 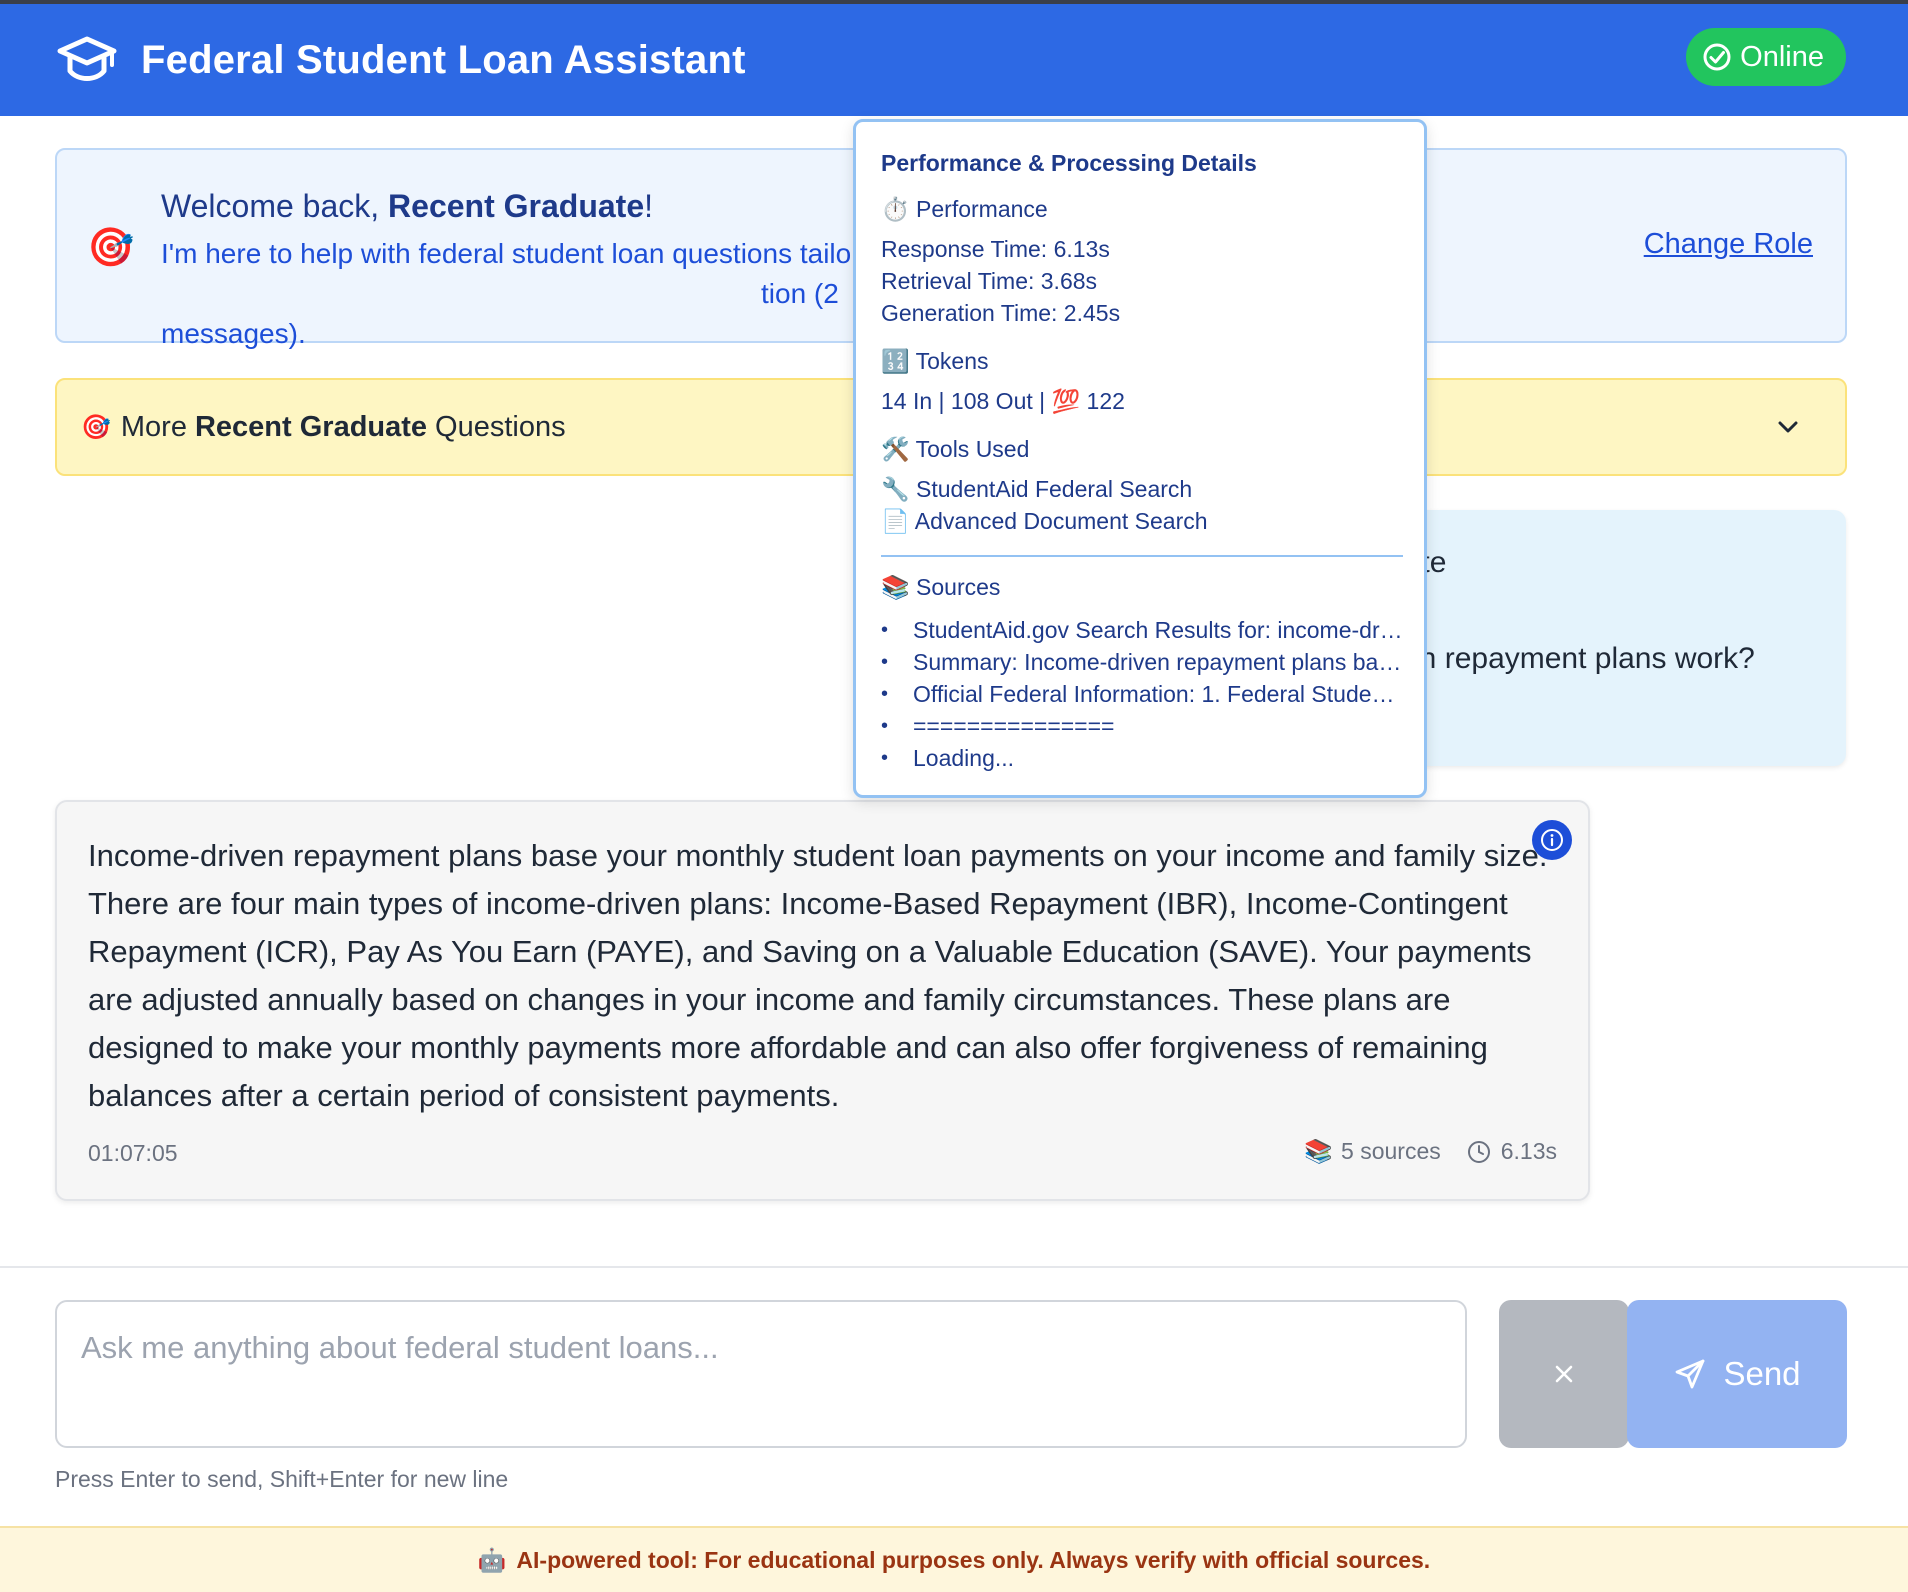 I want to click on more-questions-suffix: Questions, so click(x=500, y=426).